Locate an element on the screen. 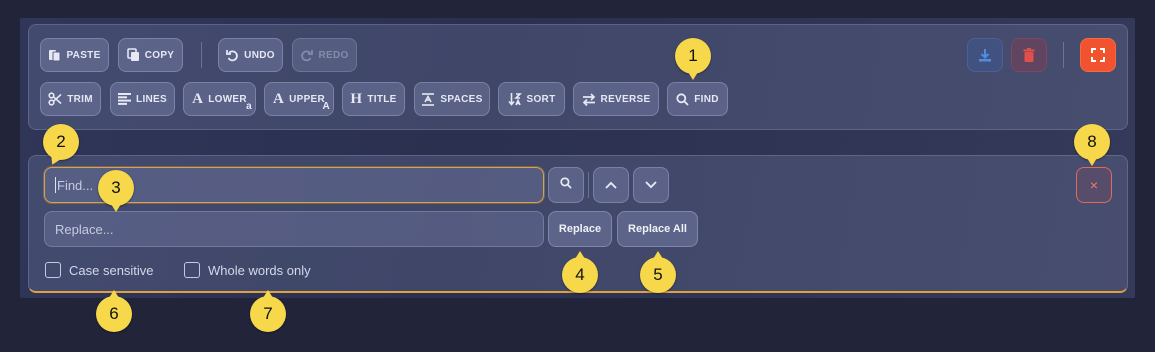  chevron-up-icon is located at coordinates (611, 185).